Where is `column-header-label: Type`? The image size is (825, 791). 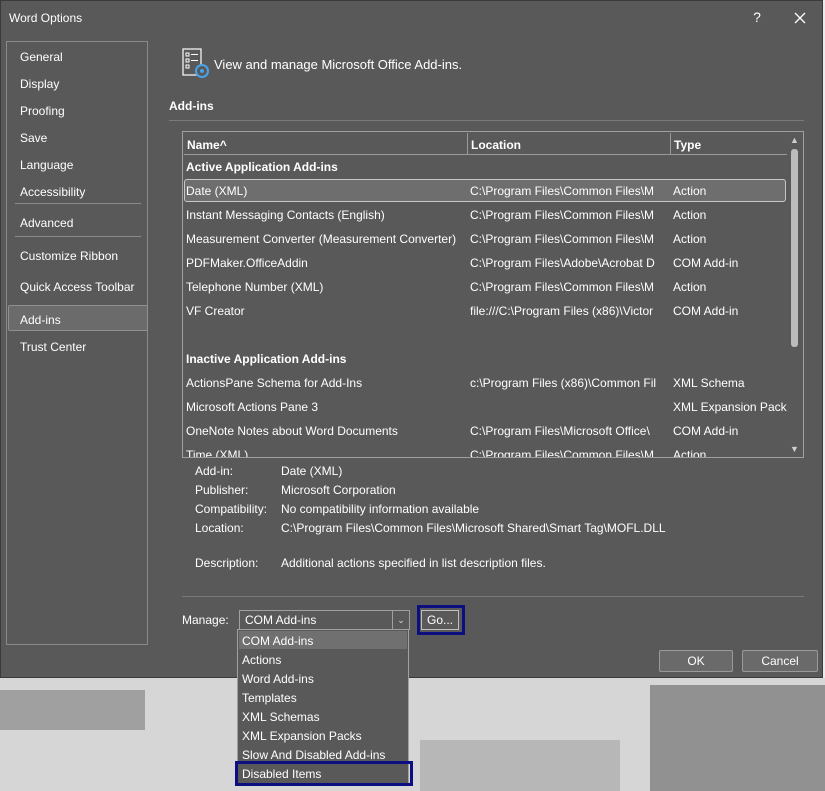 column-header-label: Type is located at coordinates (688, 145).